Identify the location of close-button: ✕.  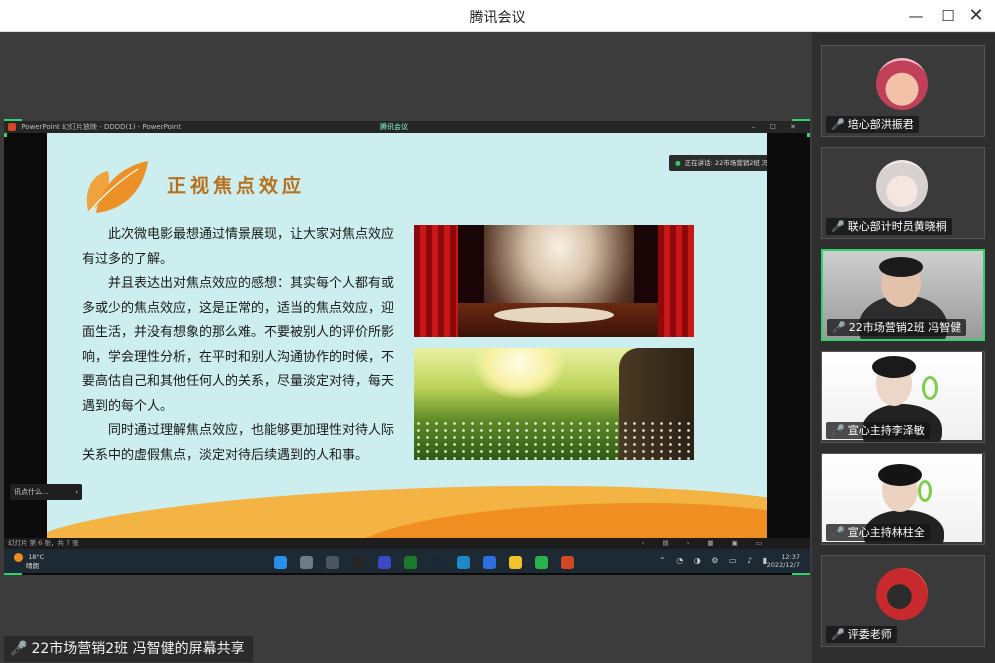
(976, 16).